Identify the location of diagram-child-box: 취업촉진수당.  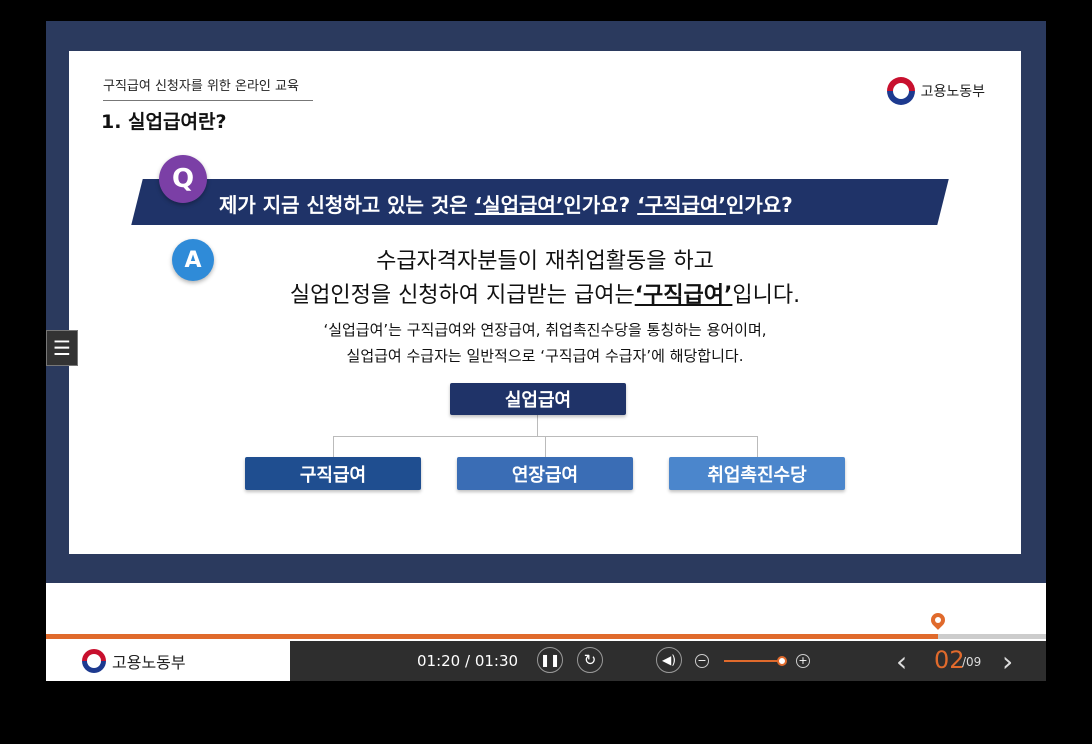
(757, 473).